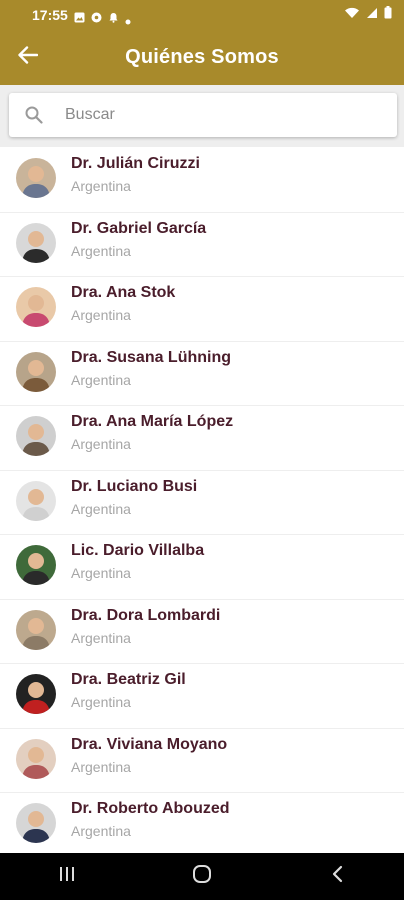 The width and height of the screenshot is (404, 900). What do you see at coordinates (202, 823) in the screenshot?
I see `list-item: Dr. Roberto Abouzed Argentina` at bounding box center [202, 823].